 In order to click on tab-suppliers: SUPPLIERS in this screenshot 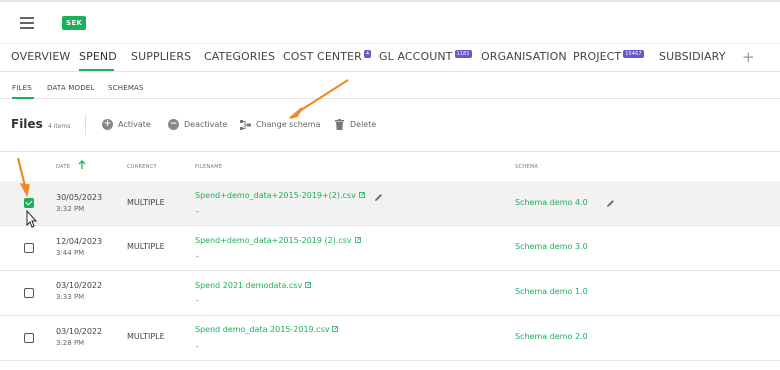, I will do `click(161, 56)`.